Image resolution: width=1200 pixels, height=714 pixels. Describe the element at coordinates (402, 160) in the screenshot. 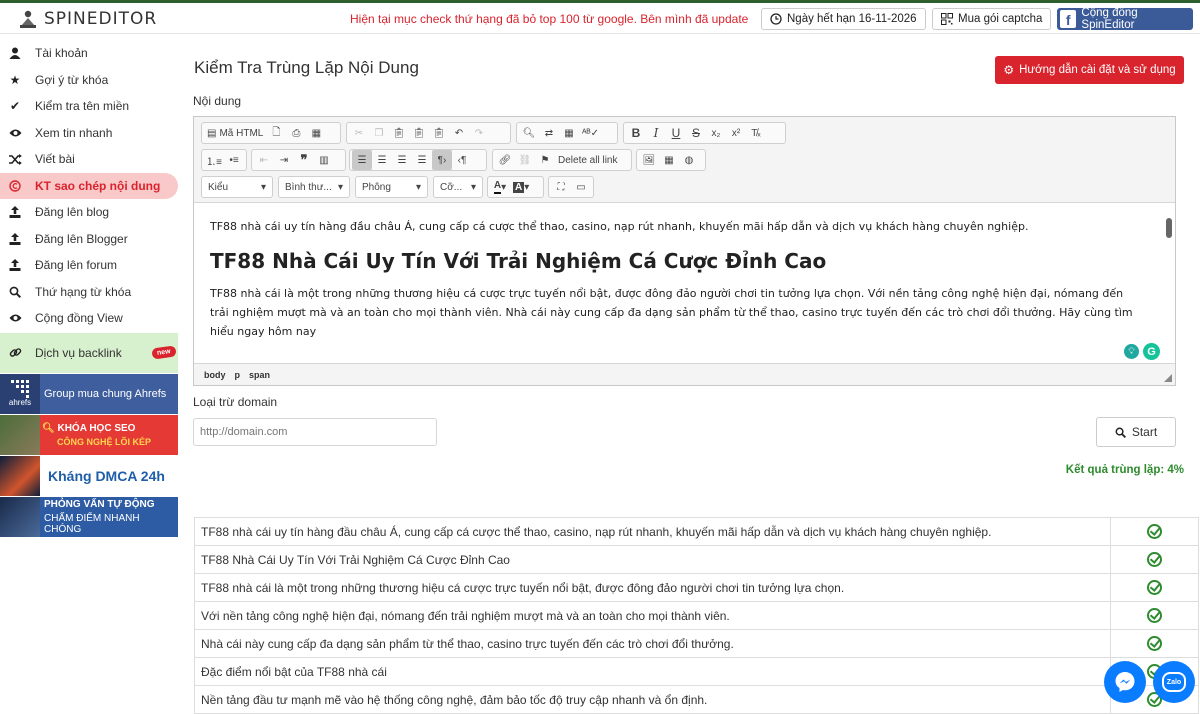

I see `align-right-button: ☰` at that location.